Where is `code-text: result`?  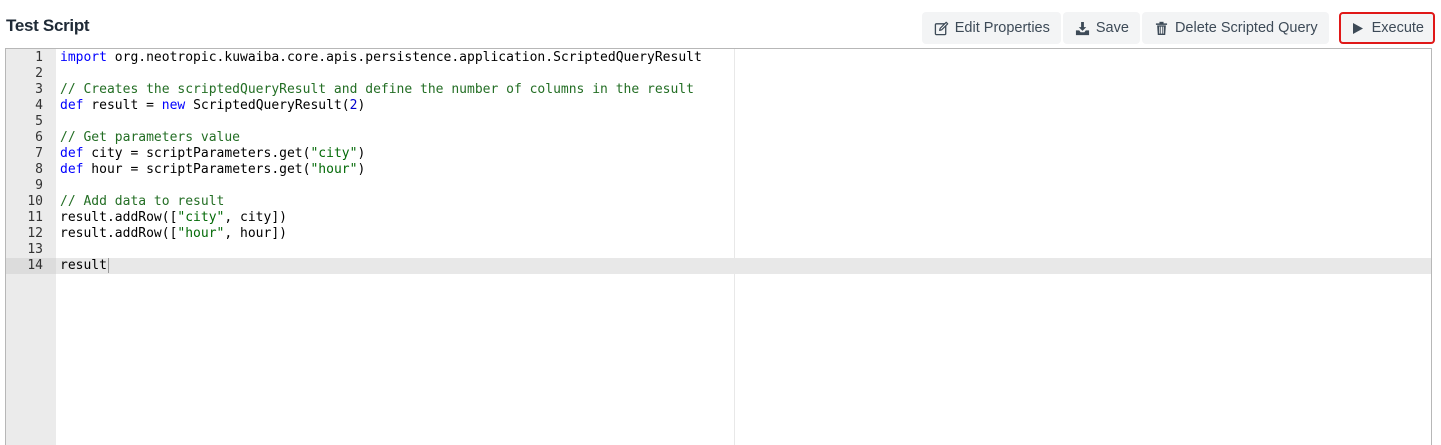
code-text: result is located at coordinates (84, 266).